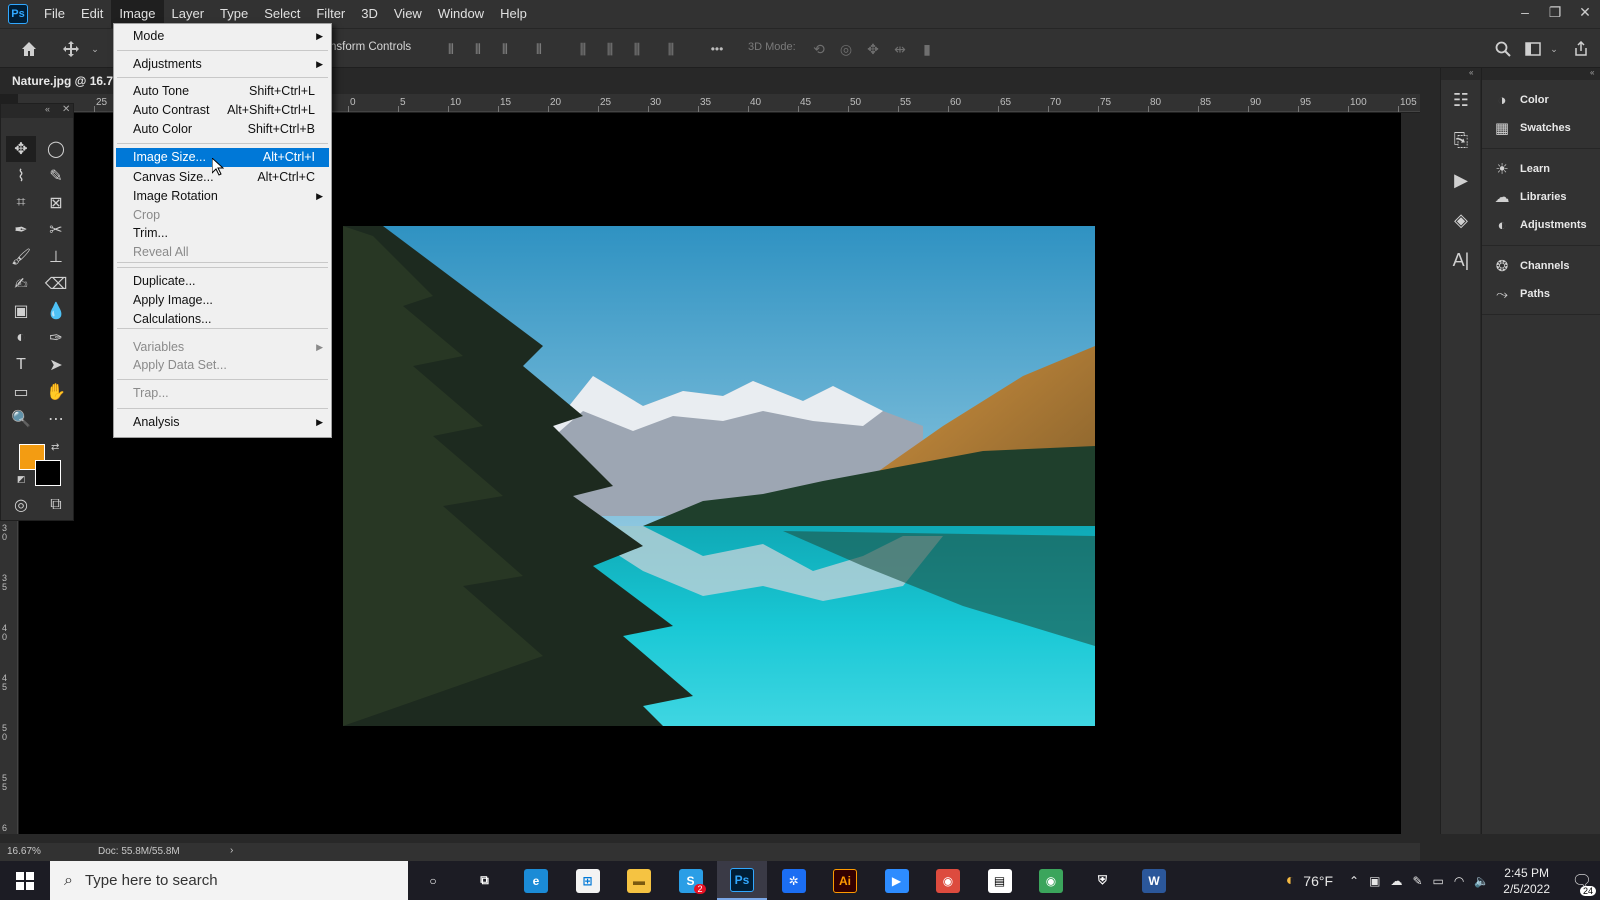  I want to click on align-icon-6: ⫼, so click(610, 49).